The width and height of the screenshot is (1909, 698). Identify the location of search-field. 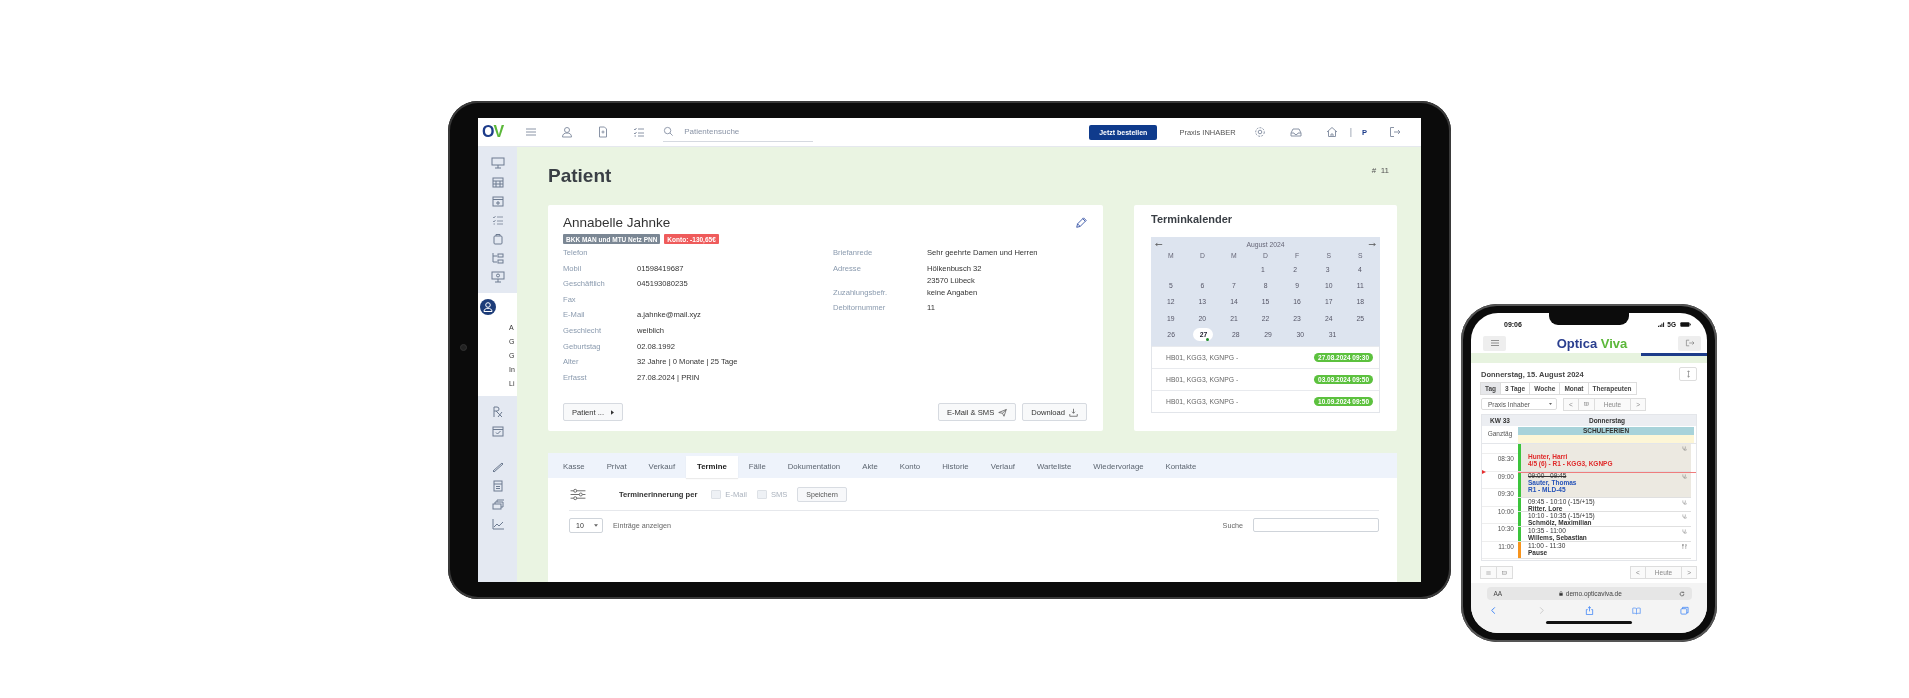
(1316, 525).